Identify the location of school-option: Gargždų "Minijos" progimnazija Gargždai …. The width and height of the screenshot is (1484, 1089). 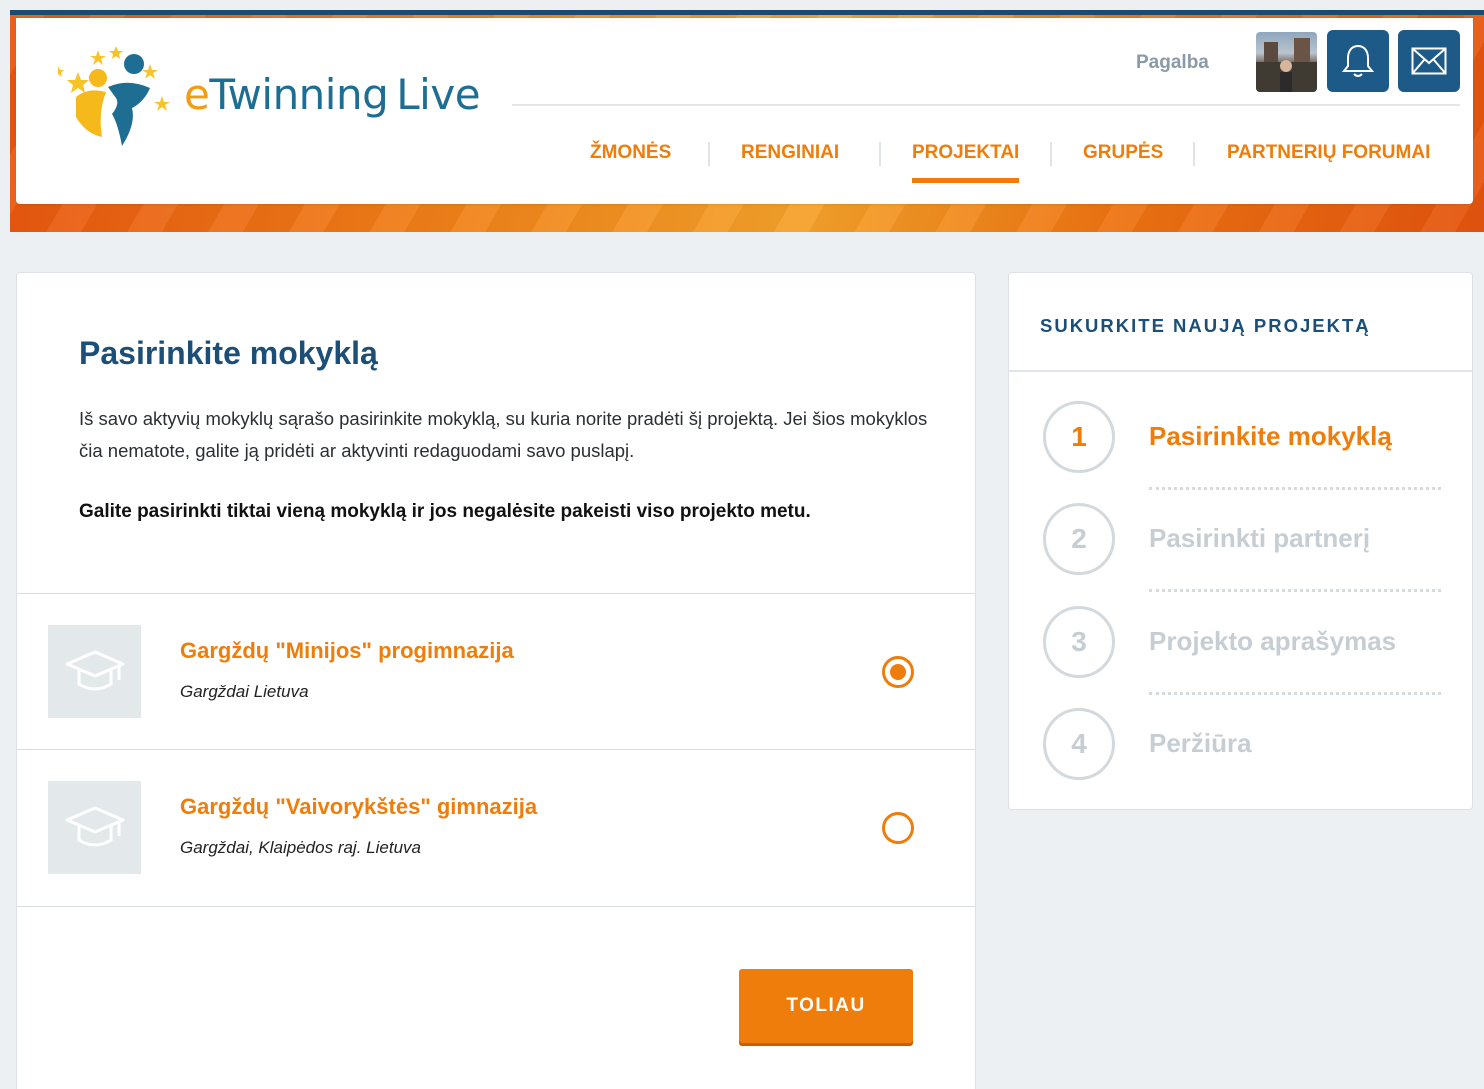
(496, 672).